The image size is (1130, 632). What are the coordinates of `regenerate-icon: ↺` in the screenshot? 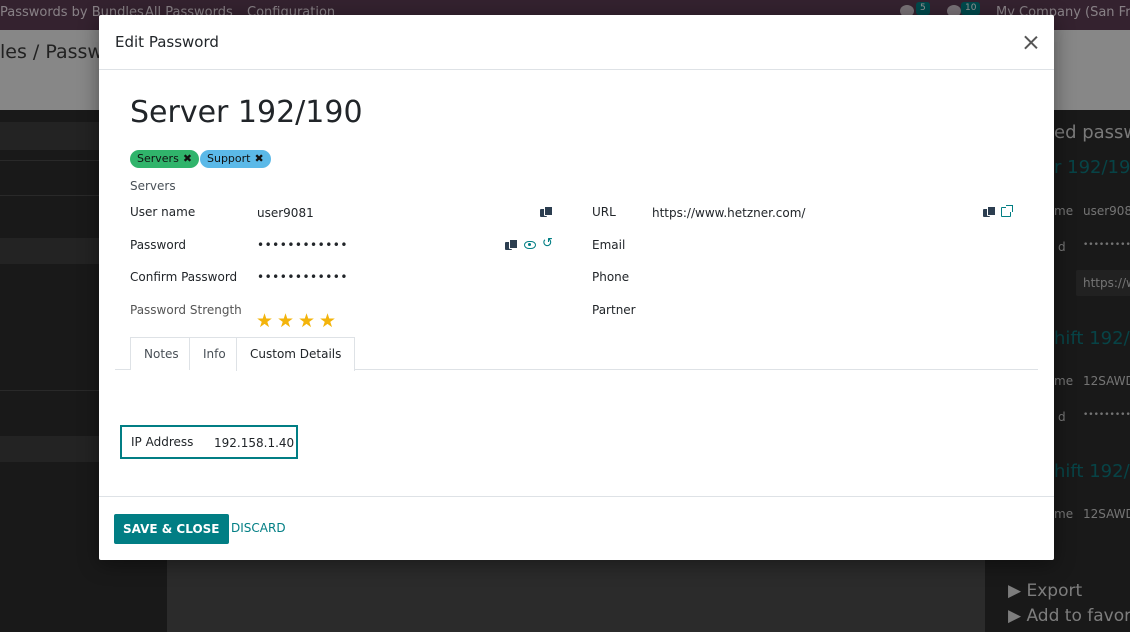 It's located at (547, 243).